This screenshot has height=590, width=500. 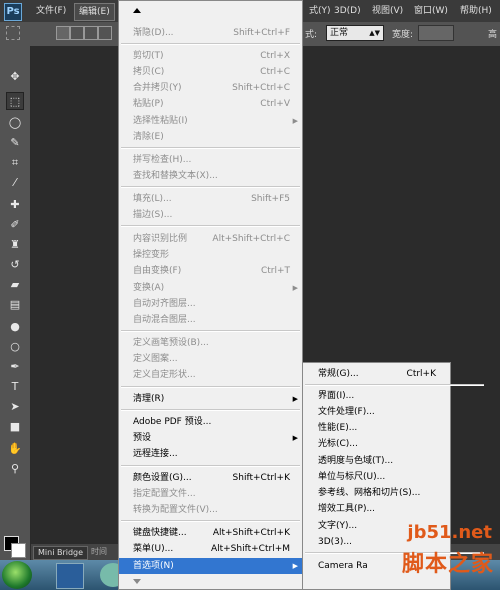 I want to click on quick-select-tool-icon: ✎, so click(x=15, y=143).